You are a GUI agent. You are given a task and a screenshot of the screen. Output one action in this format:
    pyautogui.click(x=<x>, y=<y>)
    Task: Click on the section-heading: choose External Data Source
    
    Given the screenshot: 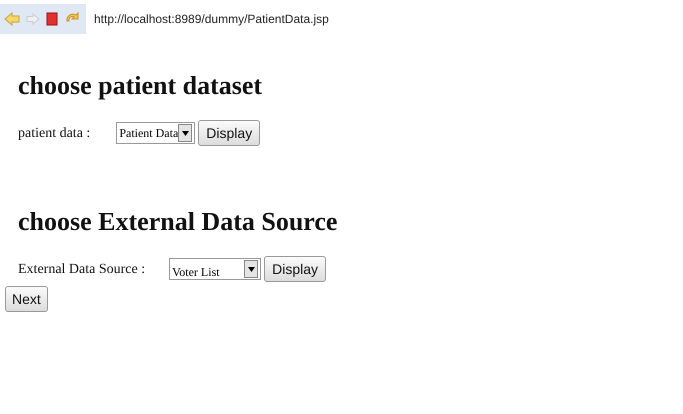 What is the action you would take?
    pyautogui.click(x=178, y=222)
    